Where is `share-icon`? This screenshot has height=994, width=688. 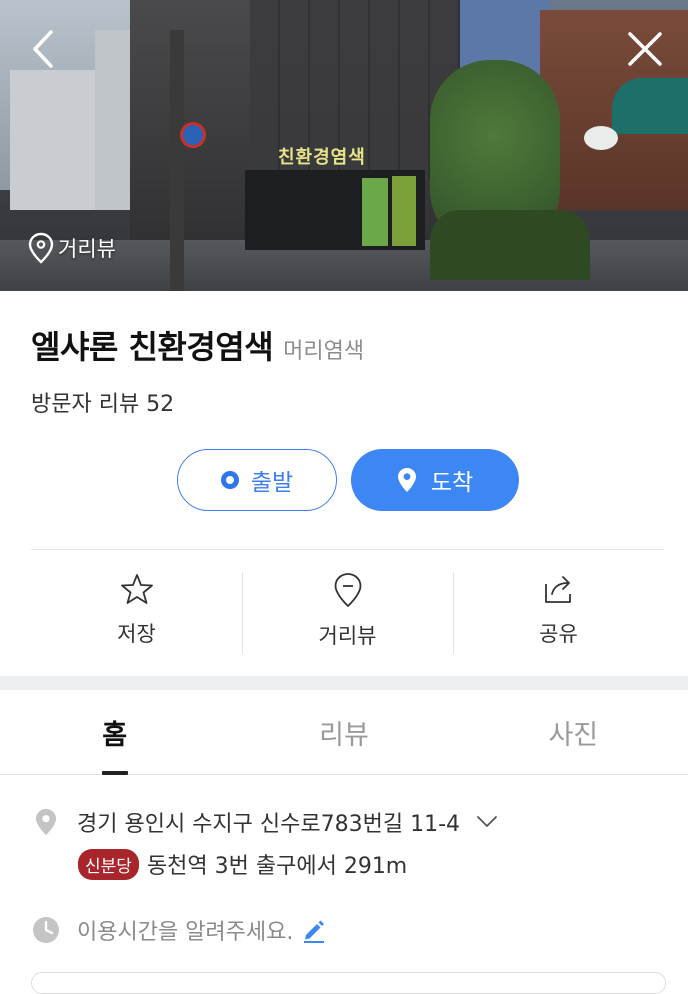
share-icon is located at coordinates (557, 589).